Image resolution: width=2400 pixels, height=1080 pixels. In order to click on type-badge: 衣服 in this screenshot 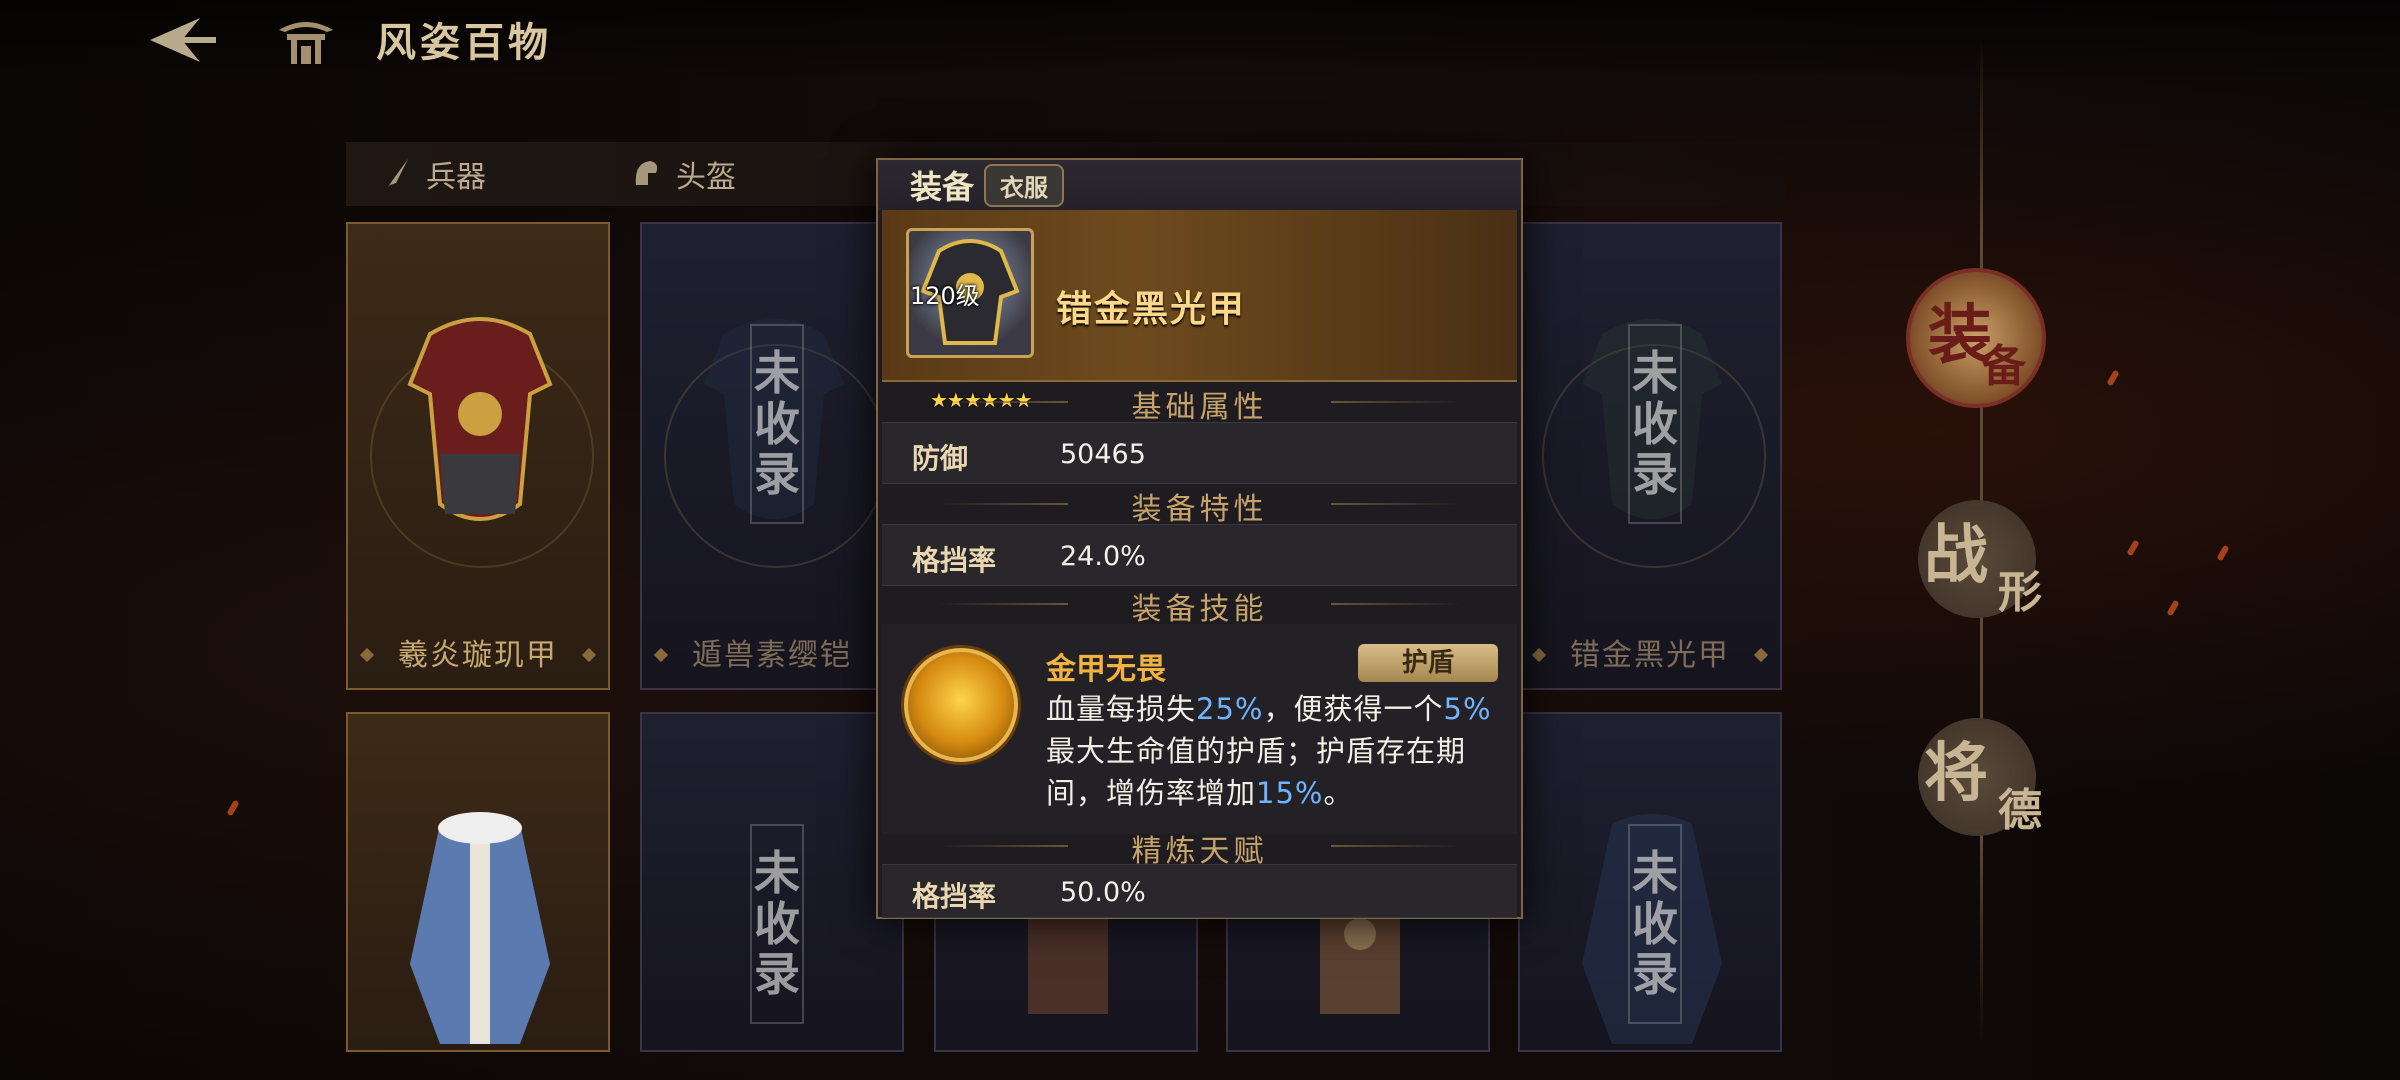, I will do `click(1024, 185)`.